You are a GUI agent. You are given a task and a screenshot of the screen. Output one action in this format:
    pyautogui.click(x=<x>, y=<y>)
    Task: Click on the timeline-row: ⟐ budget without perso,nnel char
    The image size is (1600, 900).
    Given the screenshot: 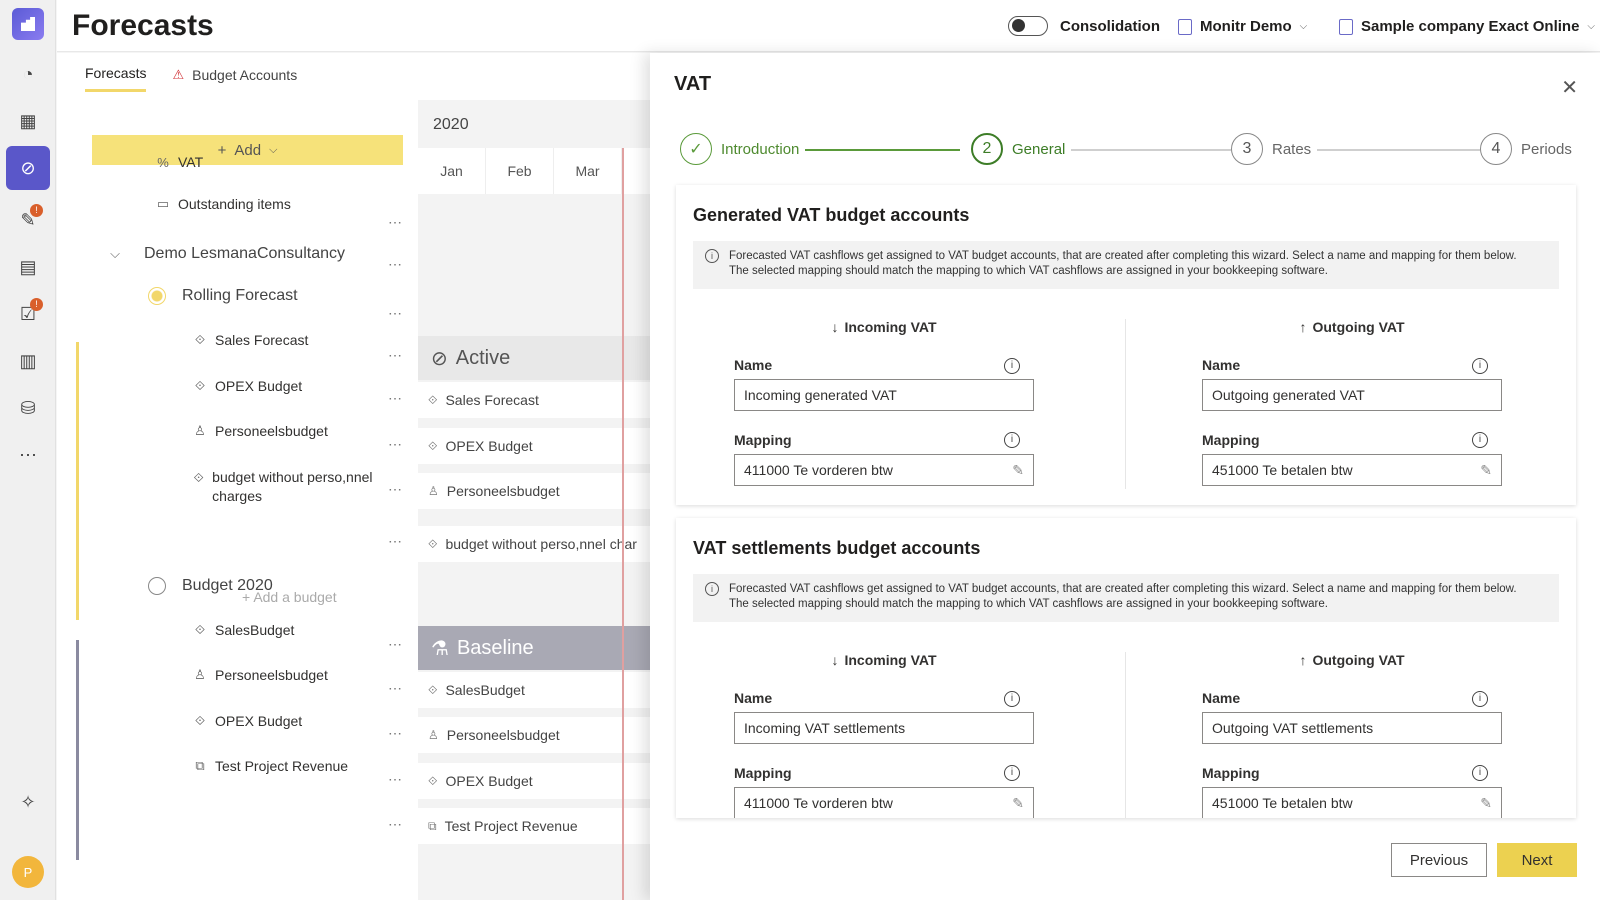 What is the action you would take?
    pyautogui.click(x=534, y=544)
    